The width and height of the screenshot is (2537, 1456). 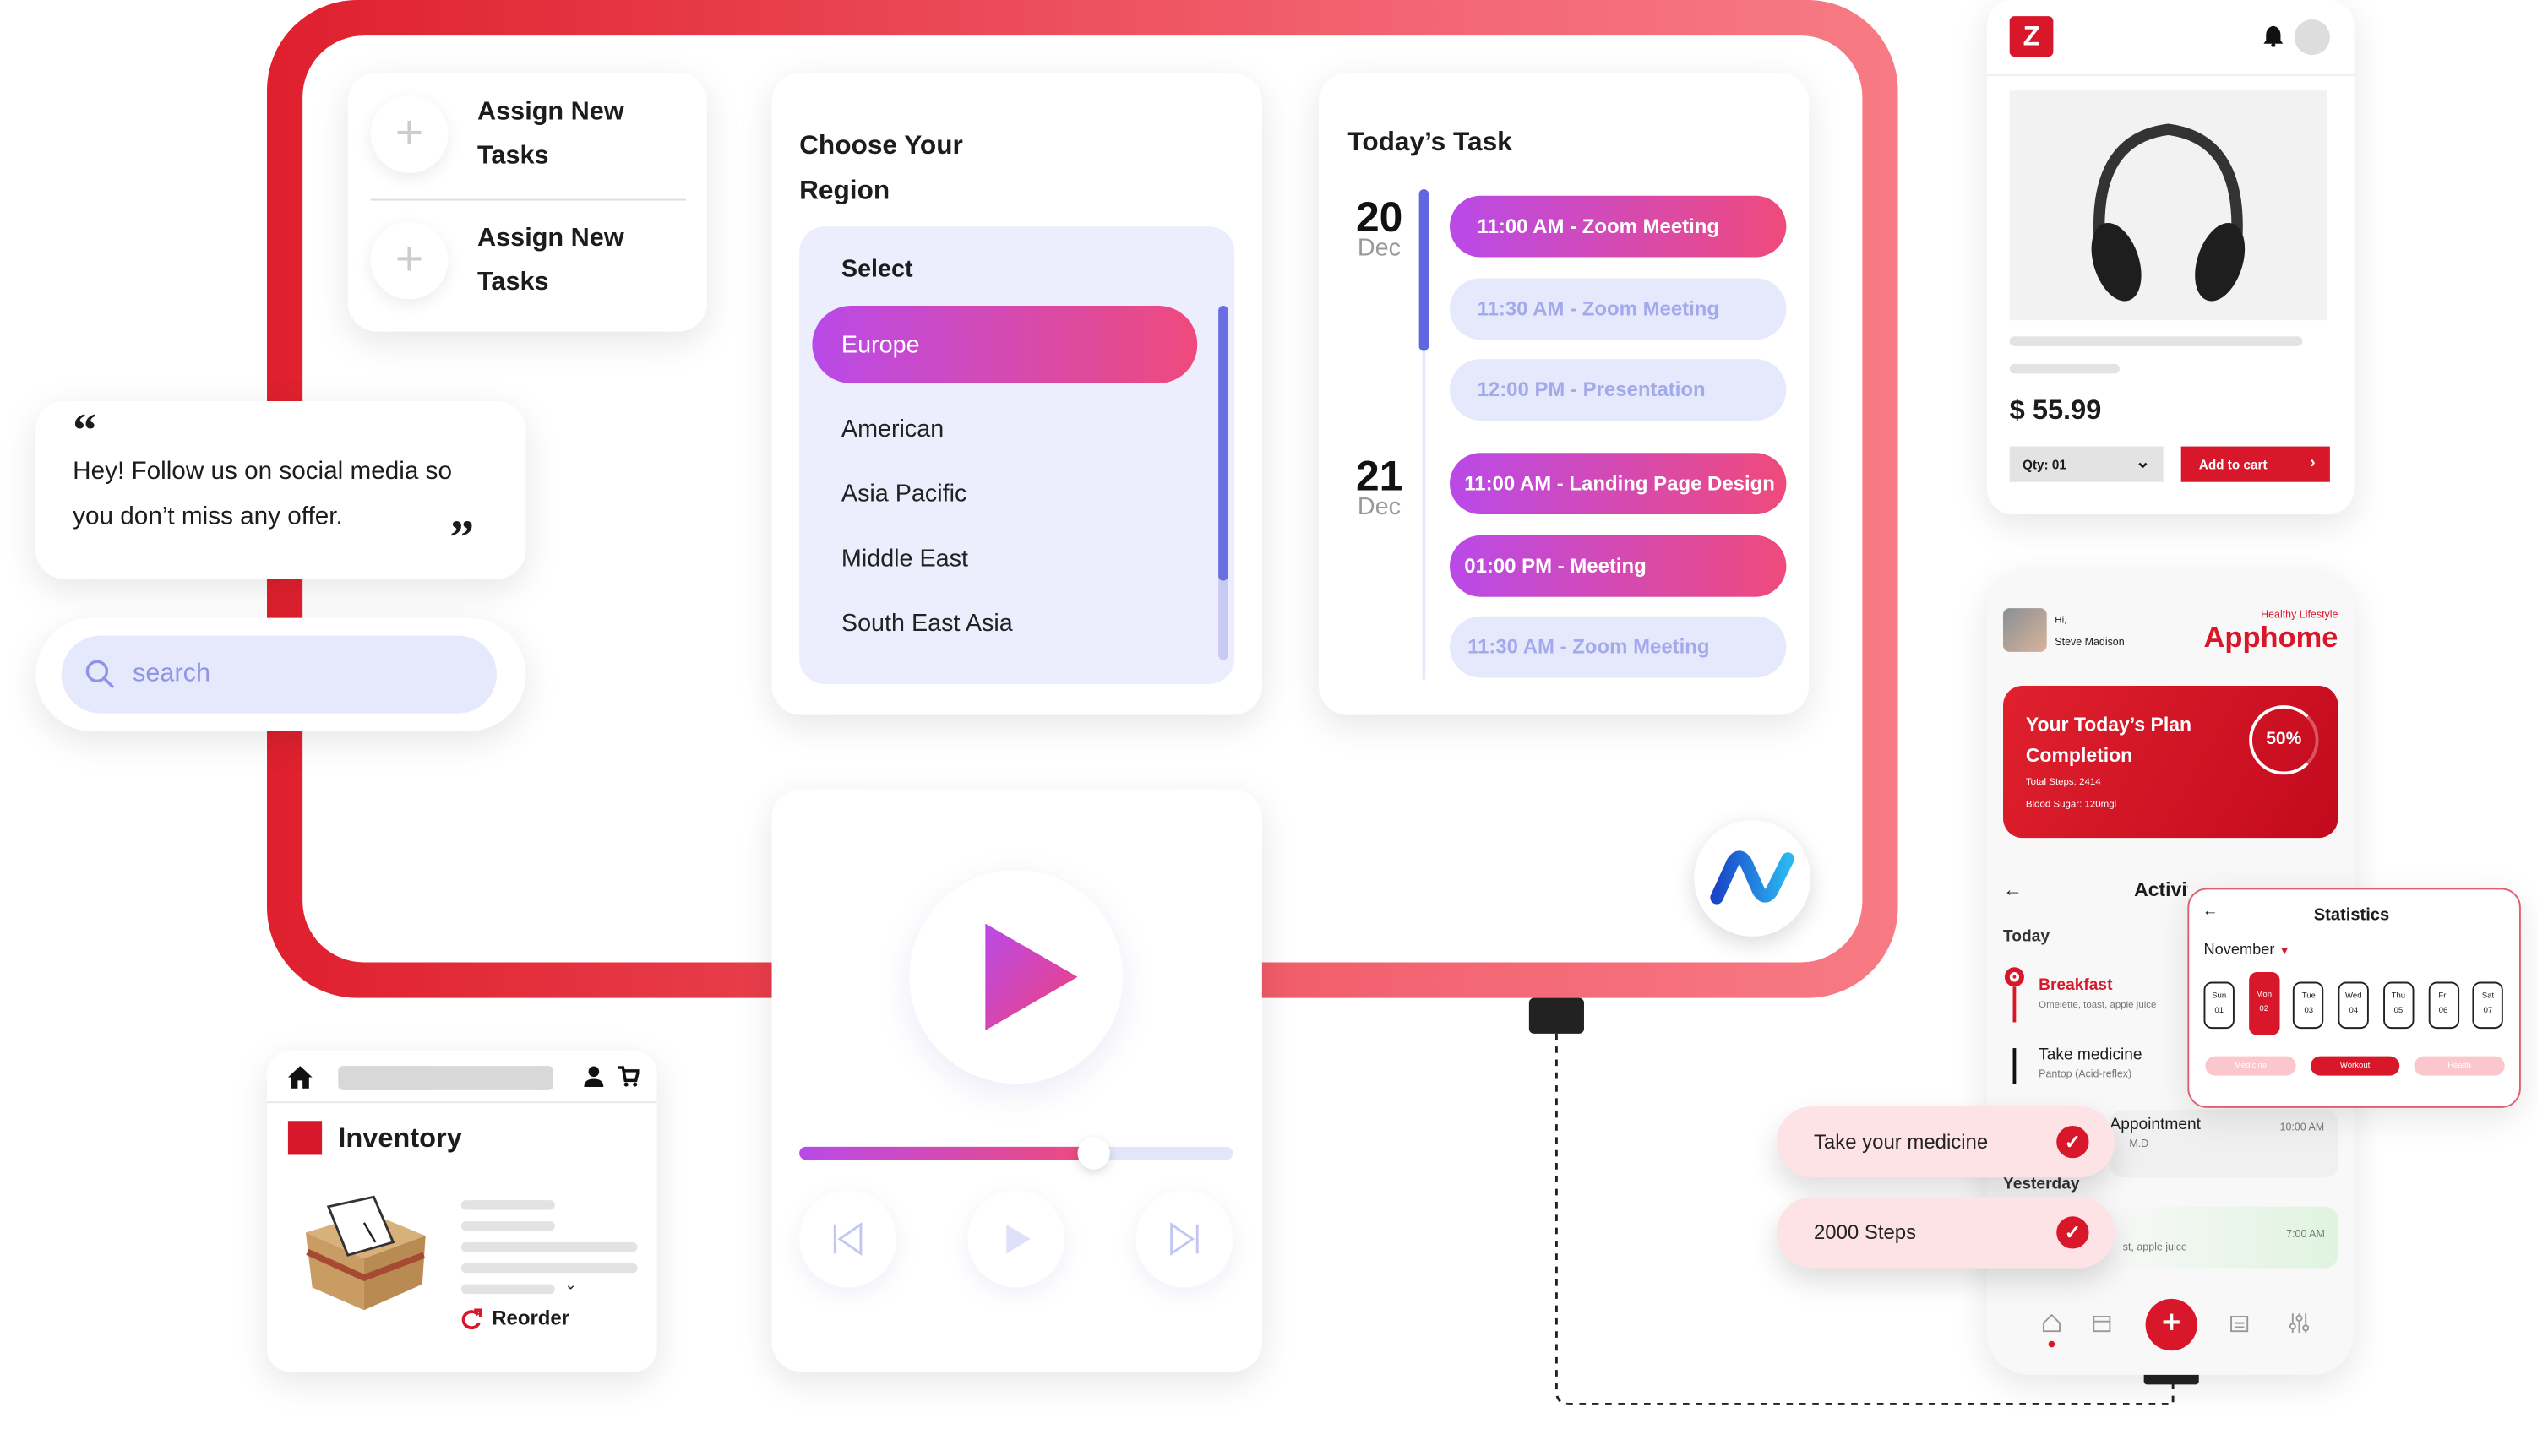 What do you see at coordinates (2351, 916) in the screenshot?
I see `statistics-title: Statistics` at bounding box center [2351, 916].